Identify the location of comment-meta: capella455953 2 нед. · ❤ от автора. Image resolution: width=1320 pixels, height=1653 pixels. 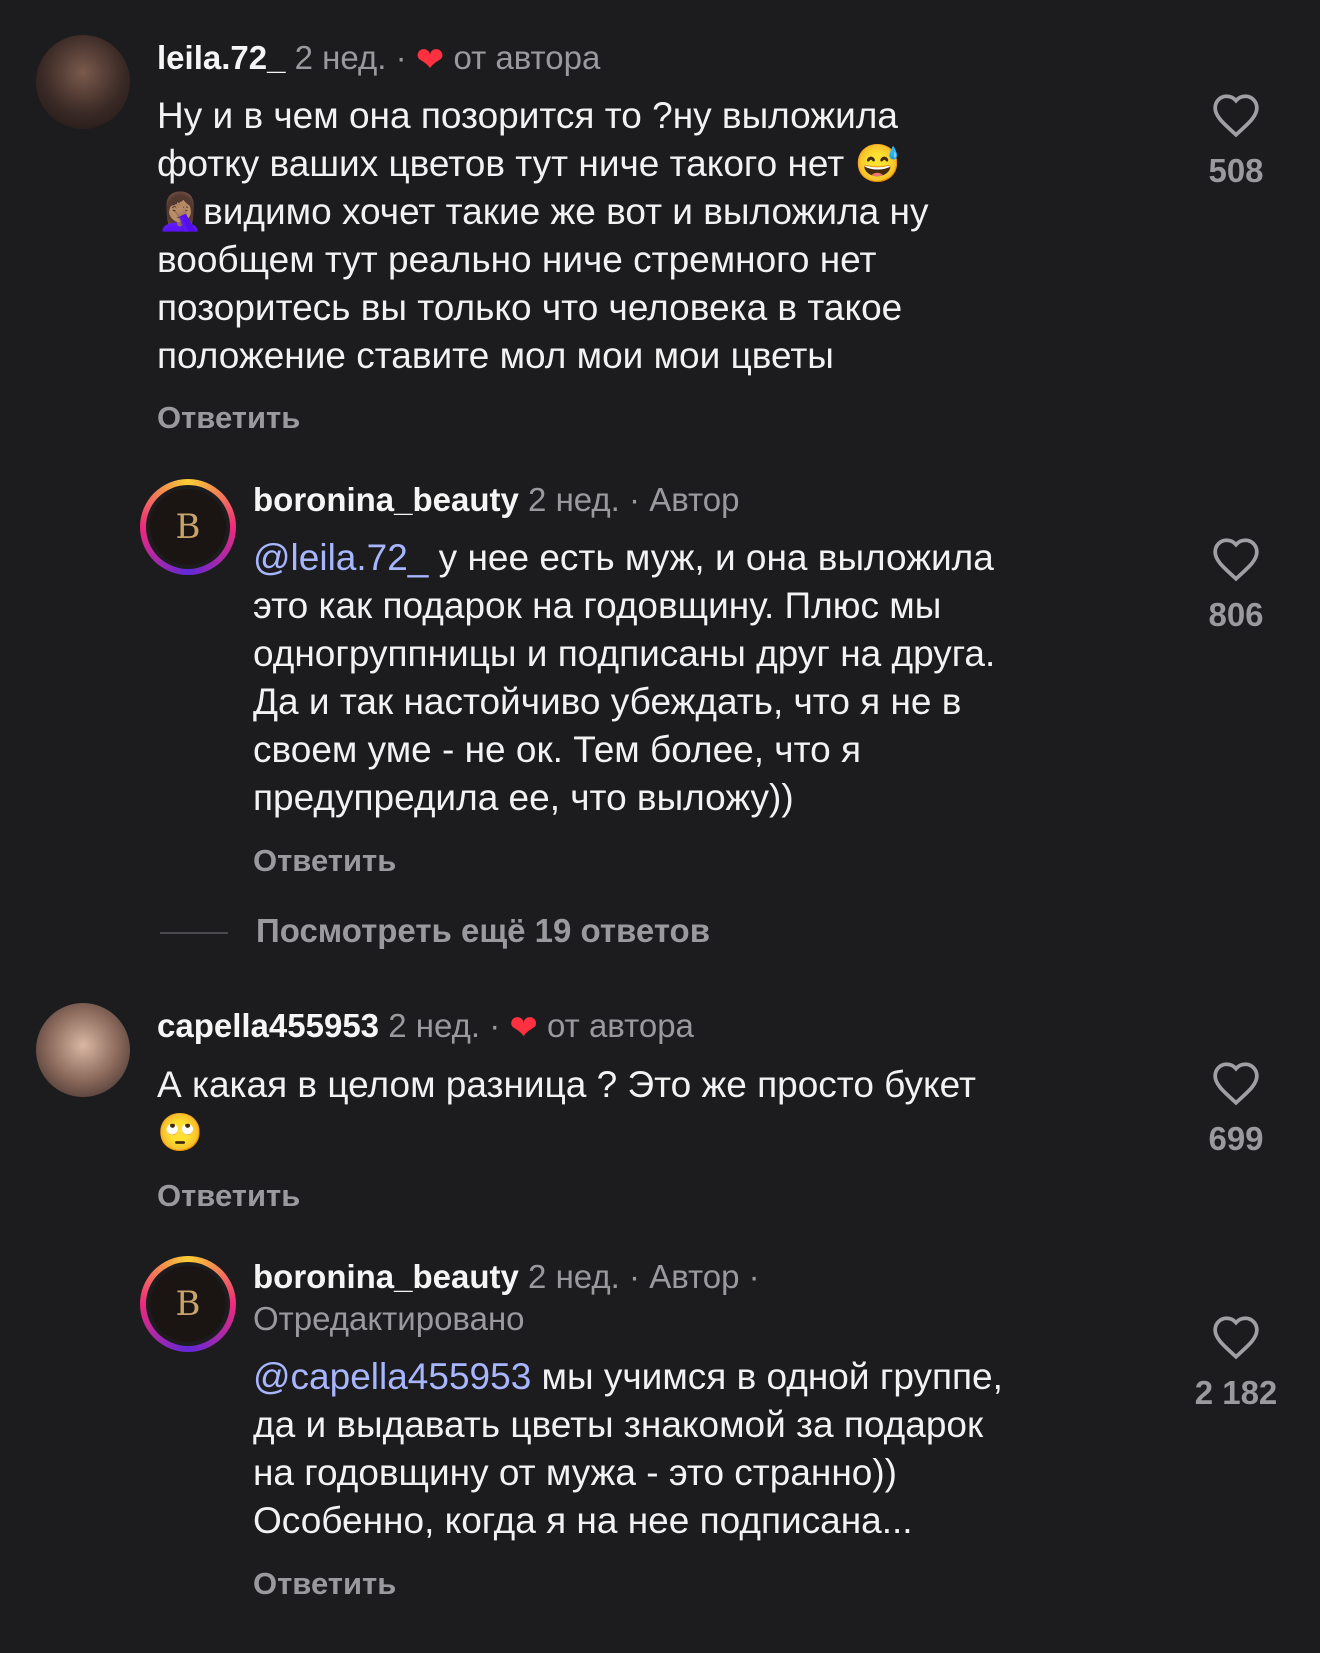
(425, 1027).